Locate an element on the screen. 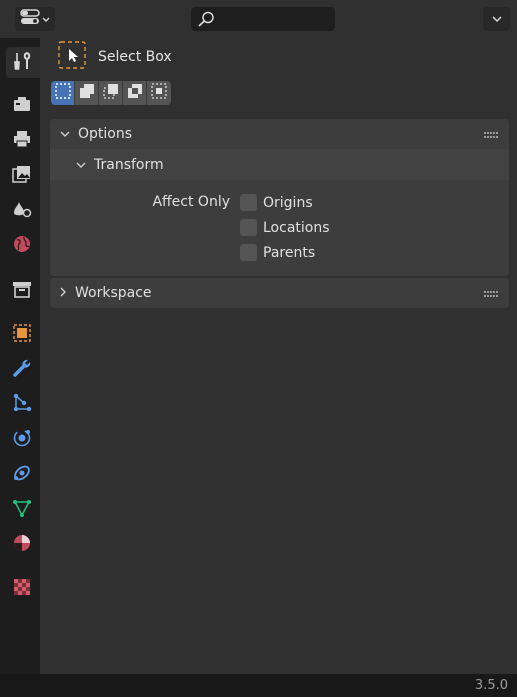 This screenshot has width=517, height=697. tool-wrench-screwdriver-icon is located at coordinates (23, 63).